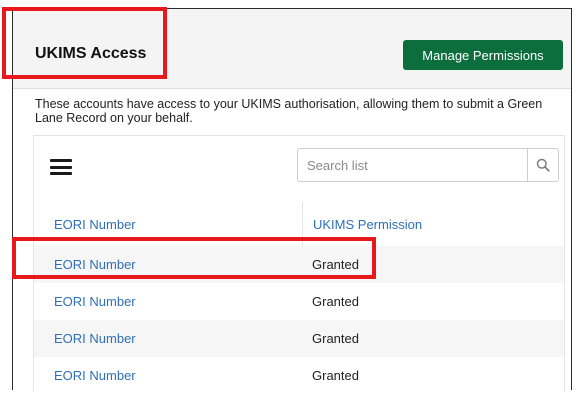 The image size is (576, 394). I want to click on hamburger-menu-icon, so click(61, 167).